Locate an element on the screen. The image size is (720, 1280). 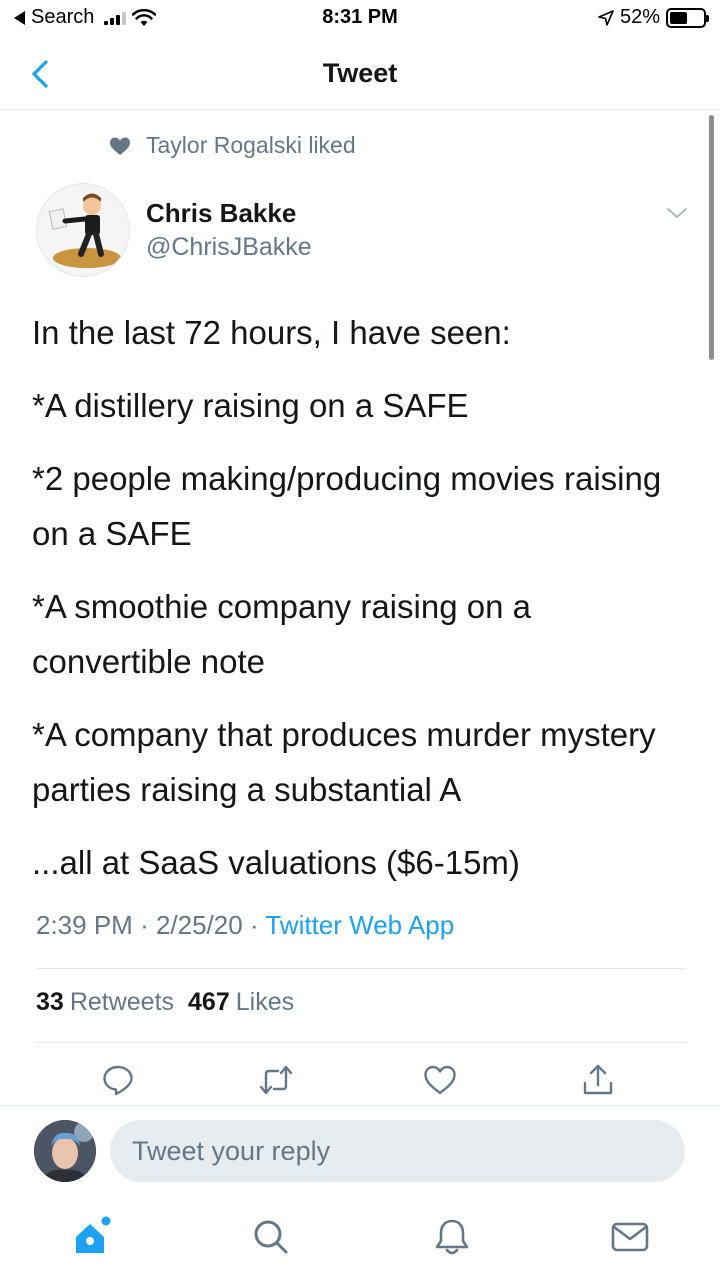
location-arrow-icon is located at coordinates (606, 17).